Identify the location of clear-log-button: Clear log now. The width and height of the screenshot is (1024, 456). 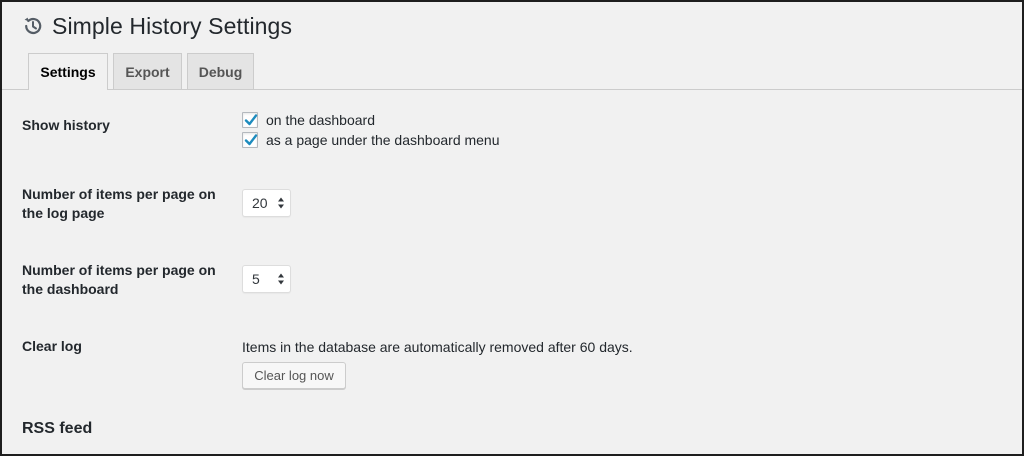
(294, 375).